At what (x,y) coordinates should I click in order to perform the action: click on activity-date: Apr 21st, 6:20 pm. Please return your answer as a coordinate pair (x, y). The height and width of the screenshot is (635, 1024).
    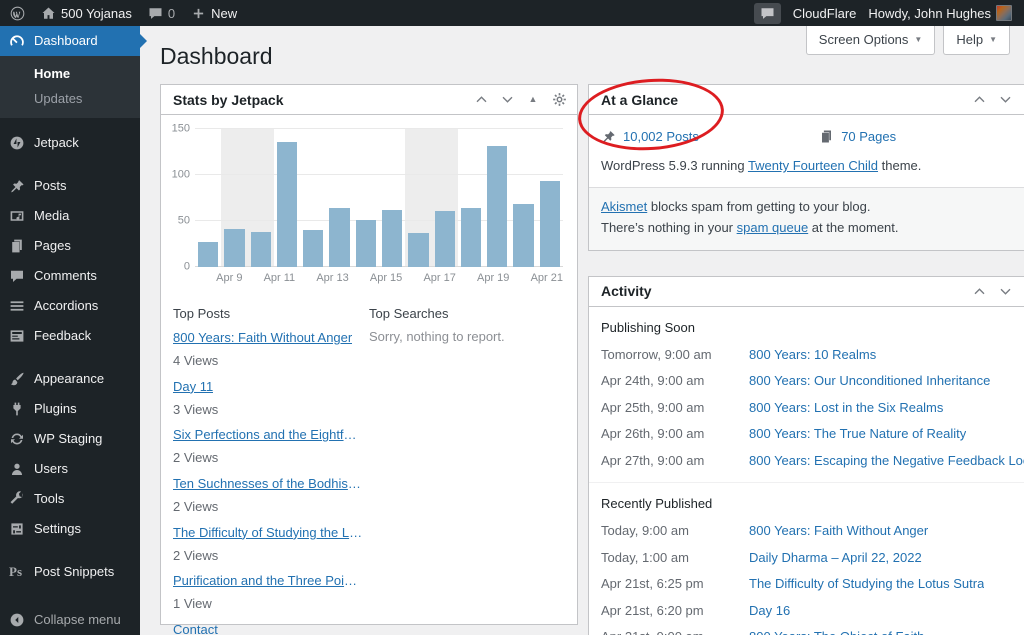
    Looking at the image, I should click on (652, 610).